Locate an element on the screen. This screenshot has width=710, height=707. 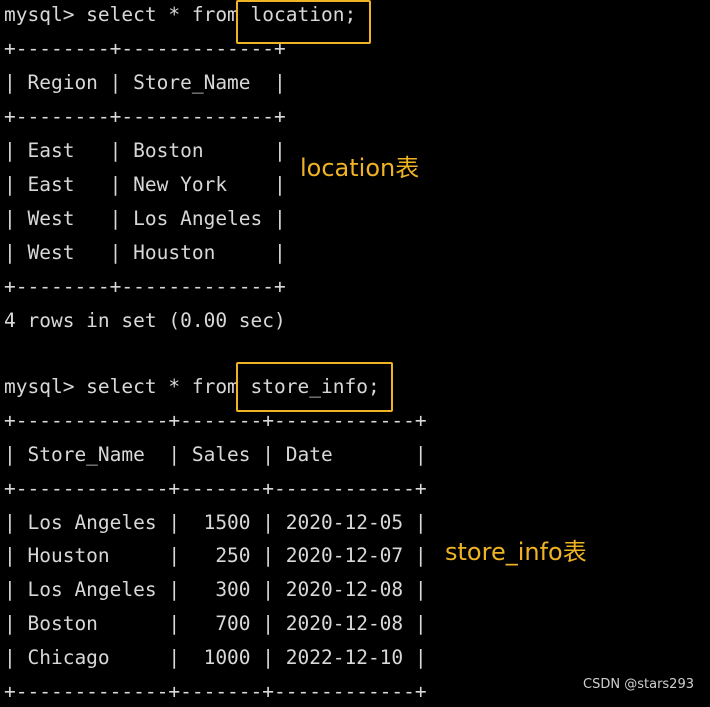
watermark: CSDN @stars293 is located at coordinates (638, 684).